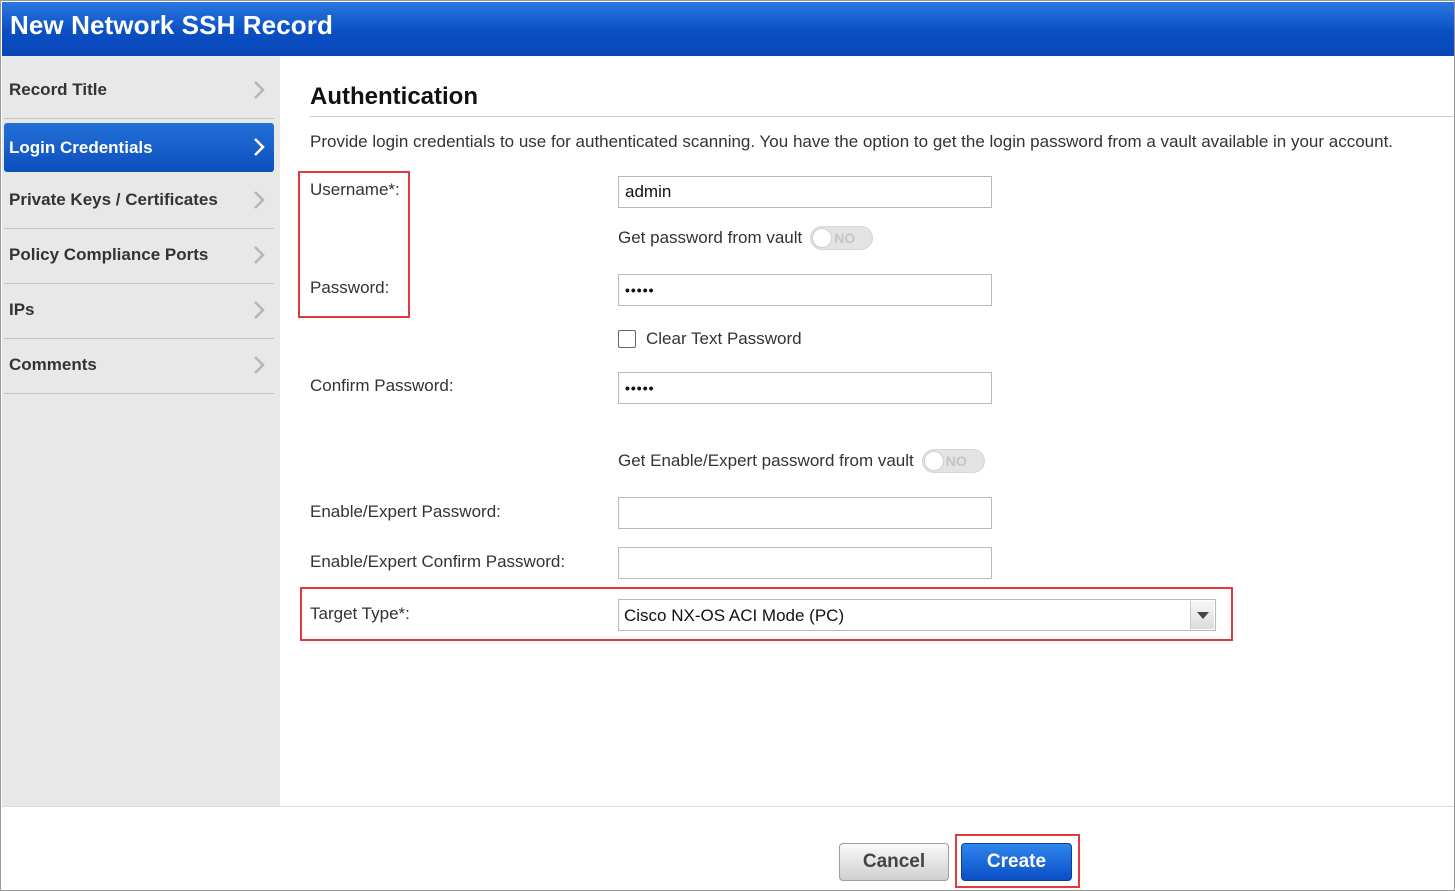 The width and height of the screenshot is (1455, 891). What do you see at coordinates (766, 460) in the screenshot?
I see `enable-vault-label: Get Enable/Expert password from vault` at bounding box center [766, 460].